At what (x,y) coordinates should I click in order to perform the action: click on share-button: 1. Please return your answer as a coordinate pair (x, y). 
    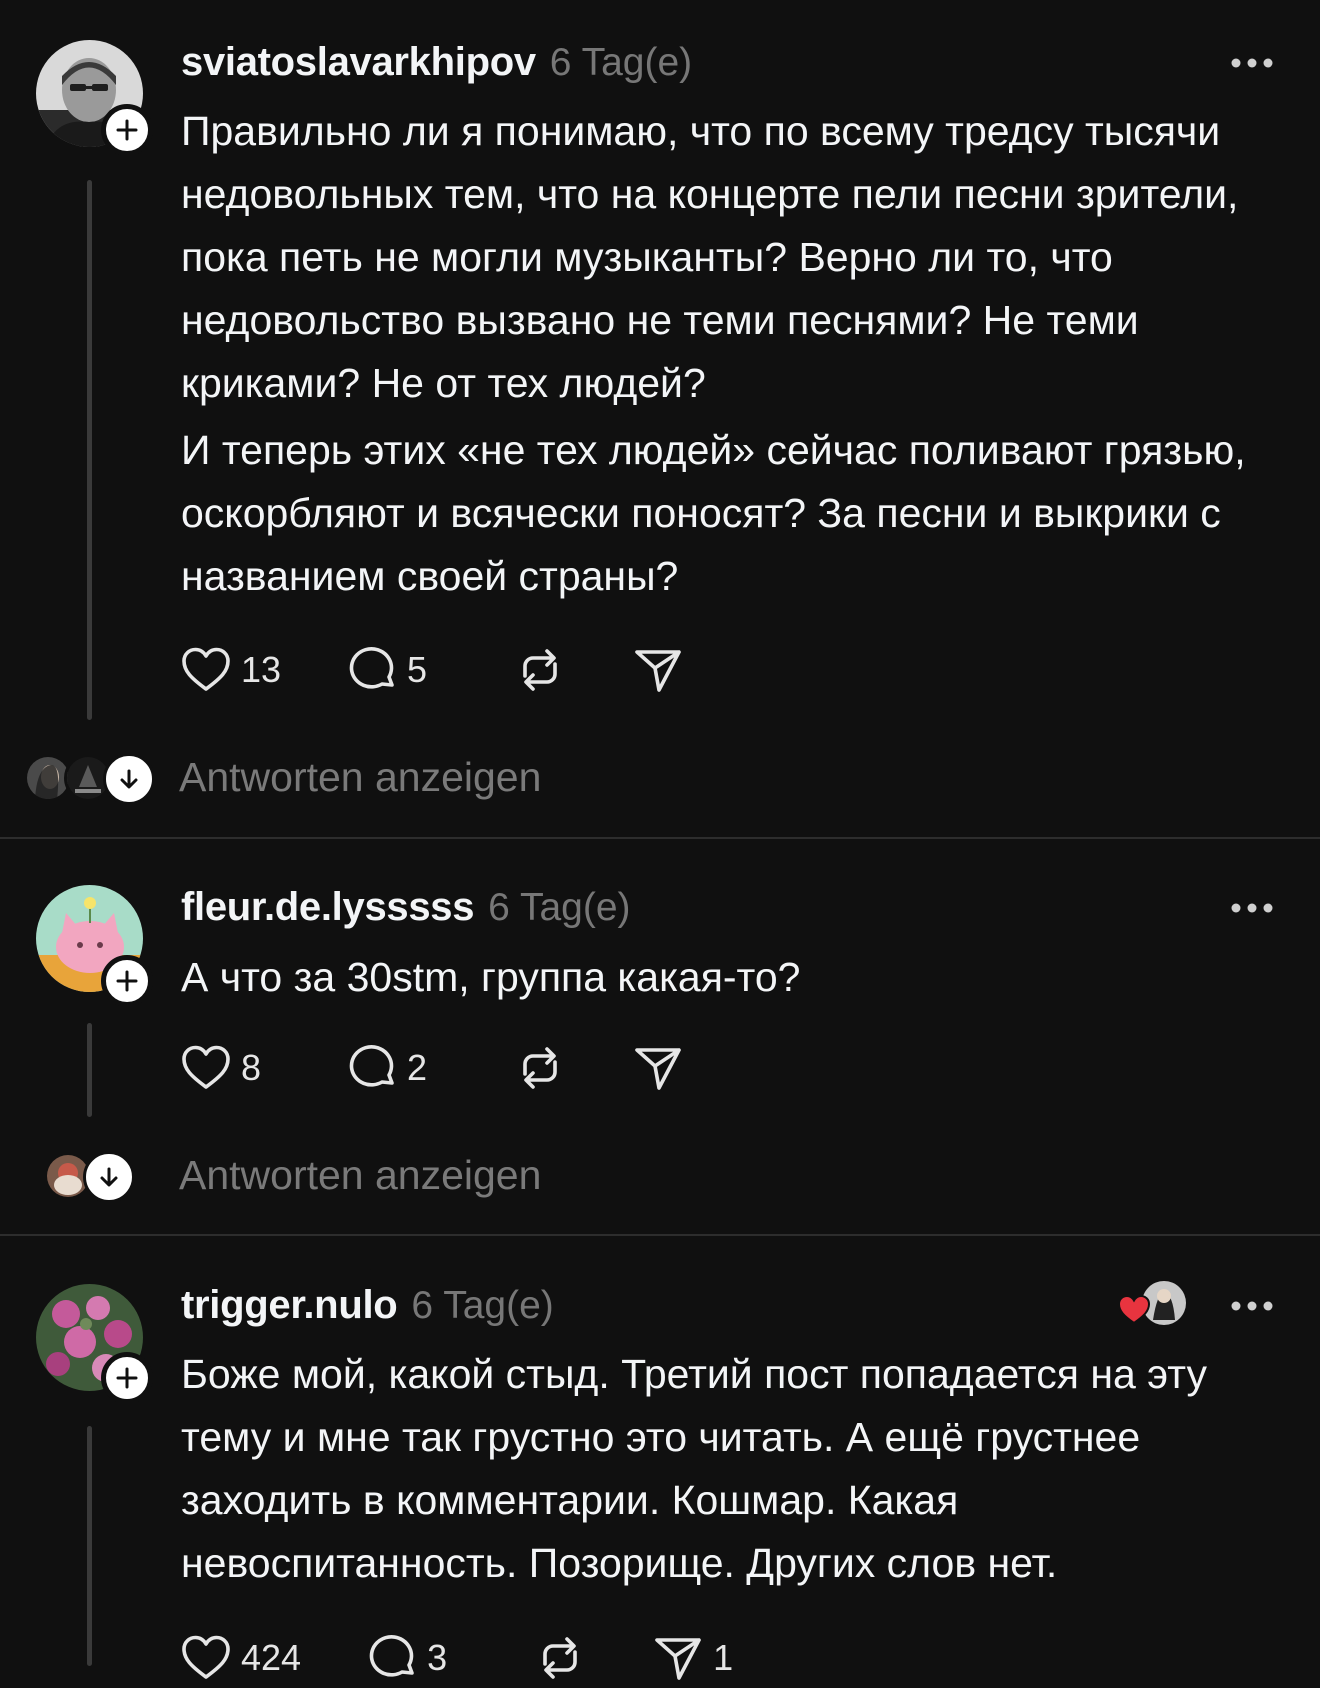
    Looking at the image, I should click on (703, 1658).